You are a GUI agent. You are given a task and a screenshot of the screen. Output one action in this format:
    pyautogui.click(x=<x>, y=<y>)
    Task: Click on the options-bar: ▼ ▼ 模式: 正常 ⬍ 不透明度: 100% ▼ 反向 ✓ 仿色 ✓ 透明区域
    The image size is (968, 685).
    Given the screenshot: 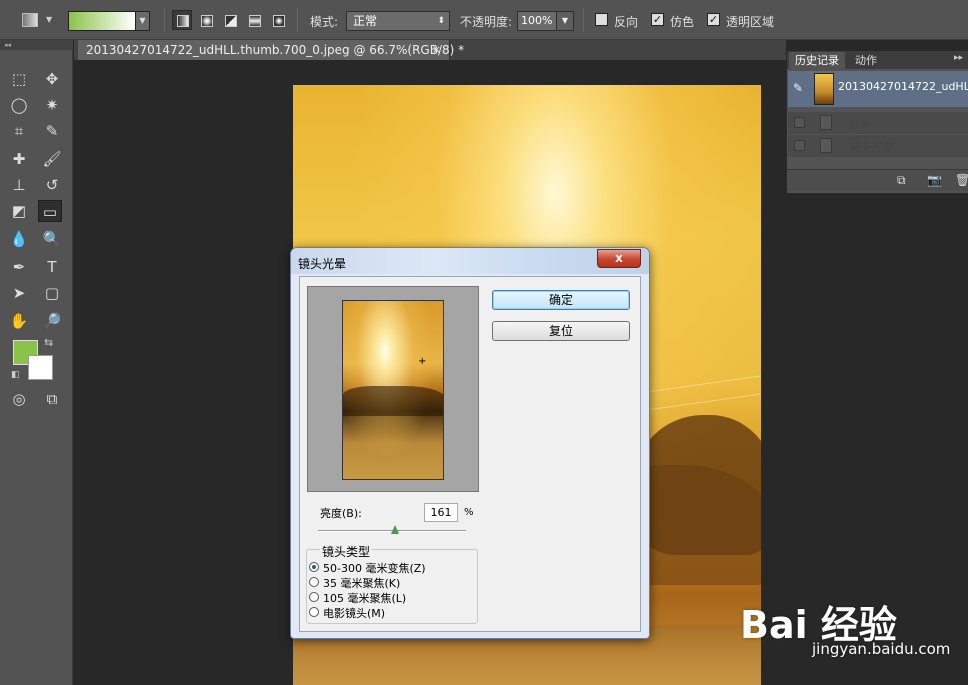 What is the action you would take?
    pyautogui.click(x=484, y=20)
    